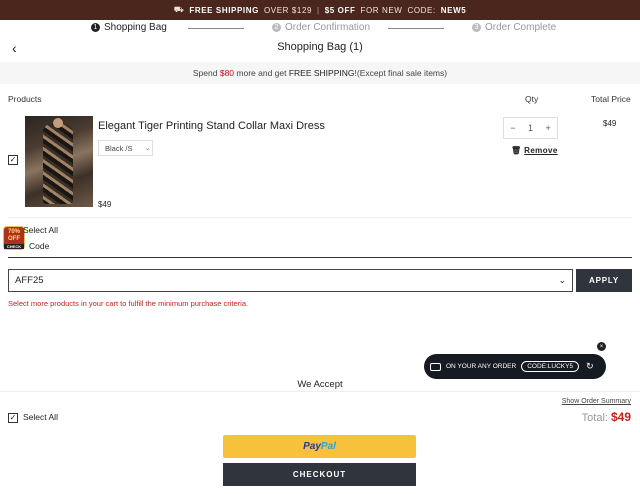 Image resolution: width=640 pixels, height=494 pixels. What do you see at coordinates (58, 123) in the screenshot?
I see `product-image-model` at bounding box center [58, 123].